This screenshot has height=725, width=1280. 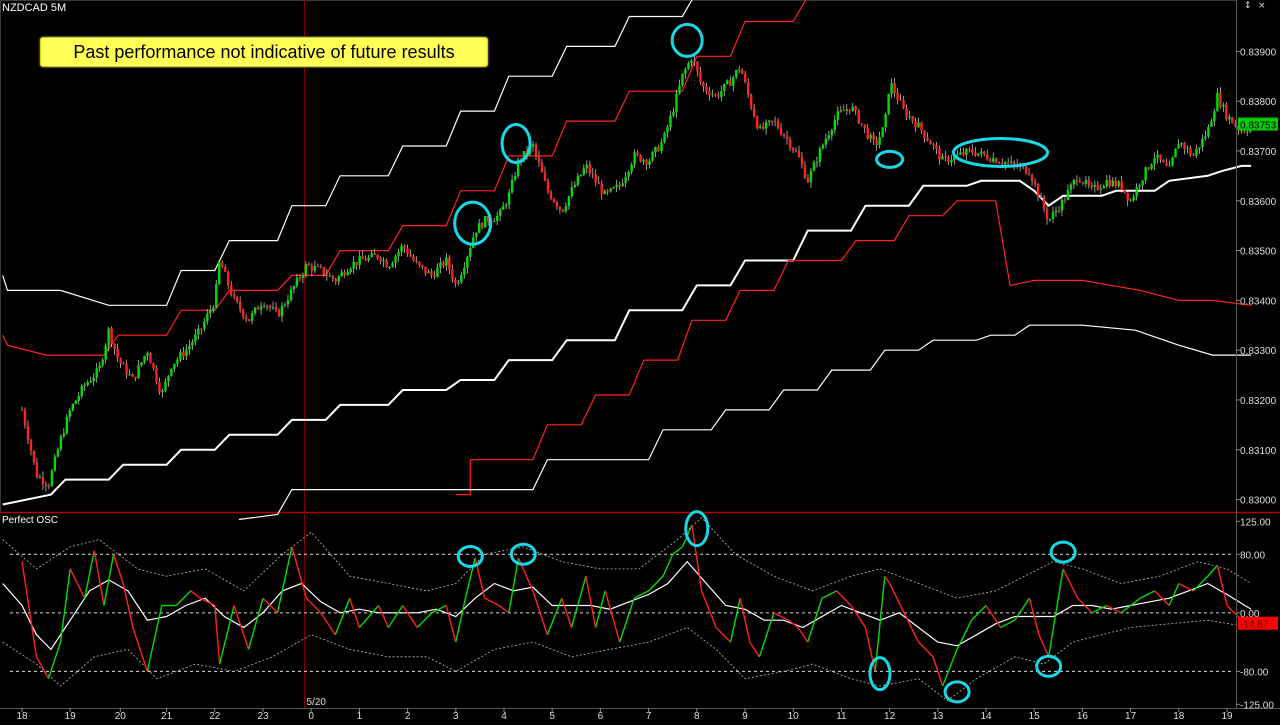 I want to click on time-tick-label: 2, so click(x=408, y=715).